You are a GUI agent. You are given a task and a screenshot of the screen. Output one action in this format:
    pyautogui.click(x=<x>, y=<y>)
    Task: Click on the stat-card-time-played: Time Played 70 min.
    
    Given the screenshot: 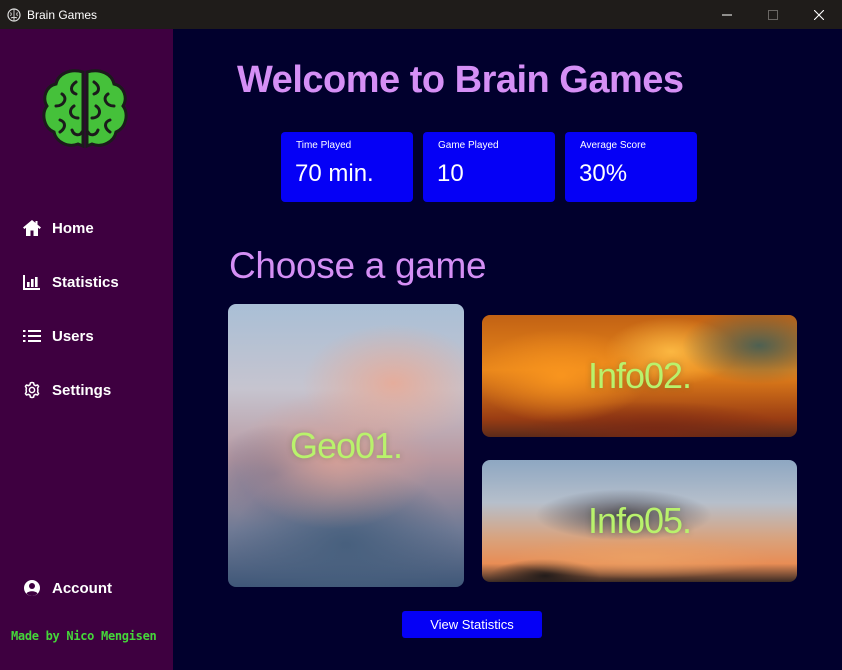 What is the action you would take?
    pyautogui.click(x=347, y=167)
    